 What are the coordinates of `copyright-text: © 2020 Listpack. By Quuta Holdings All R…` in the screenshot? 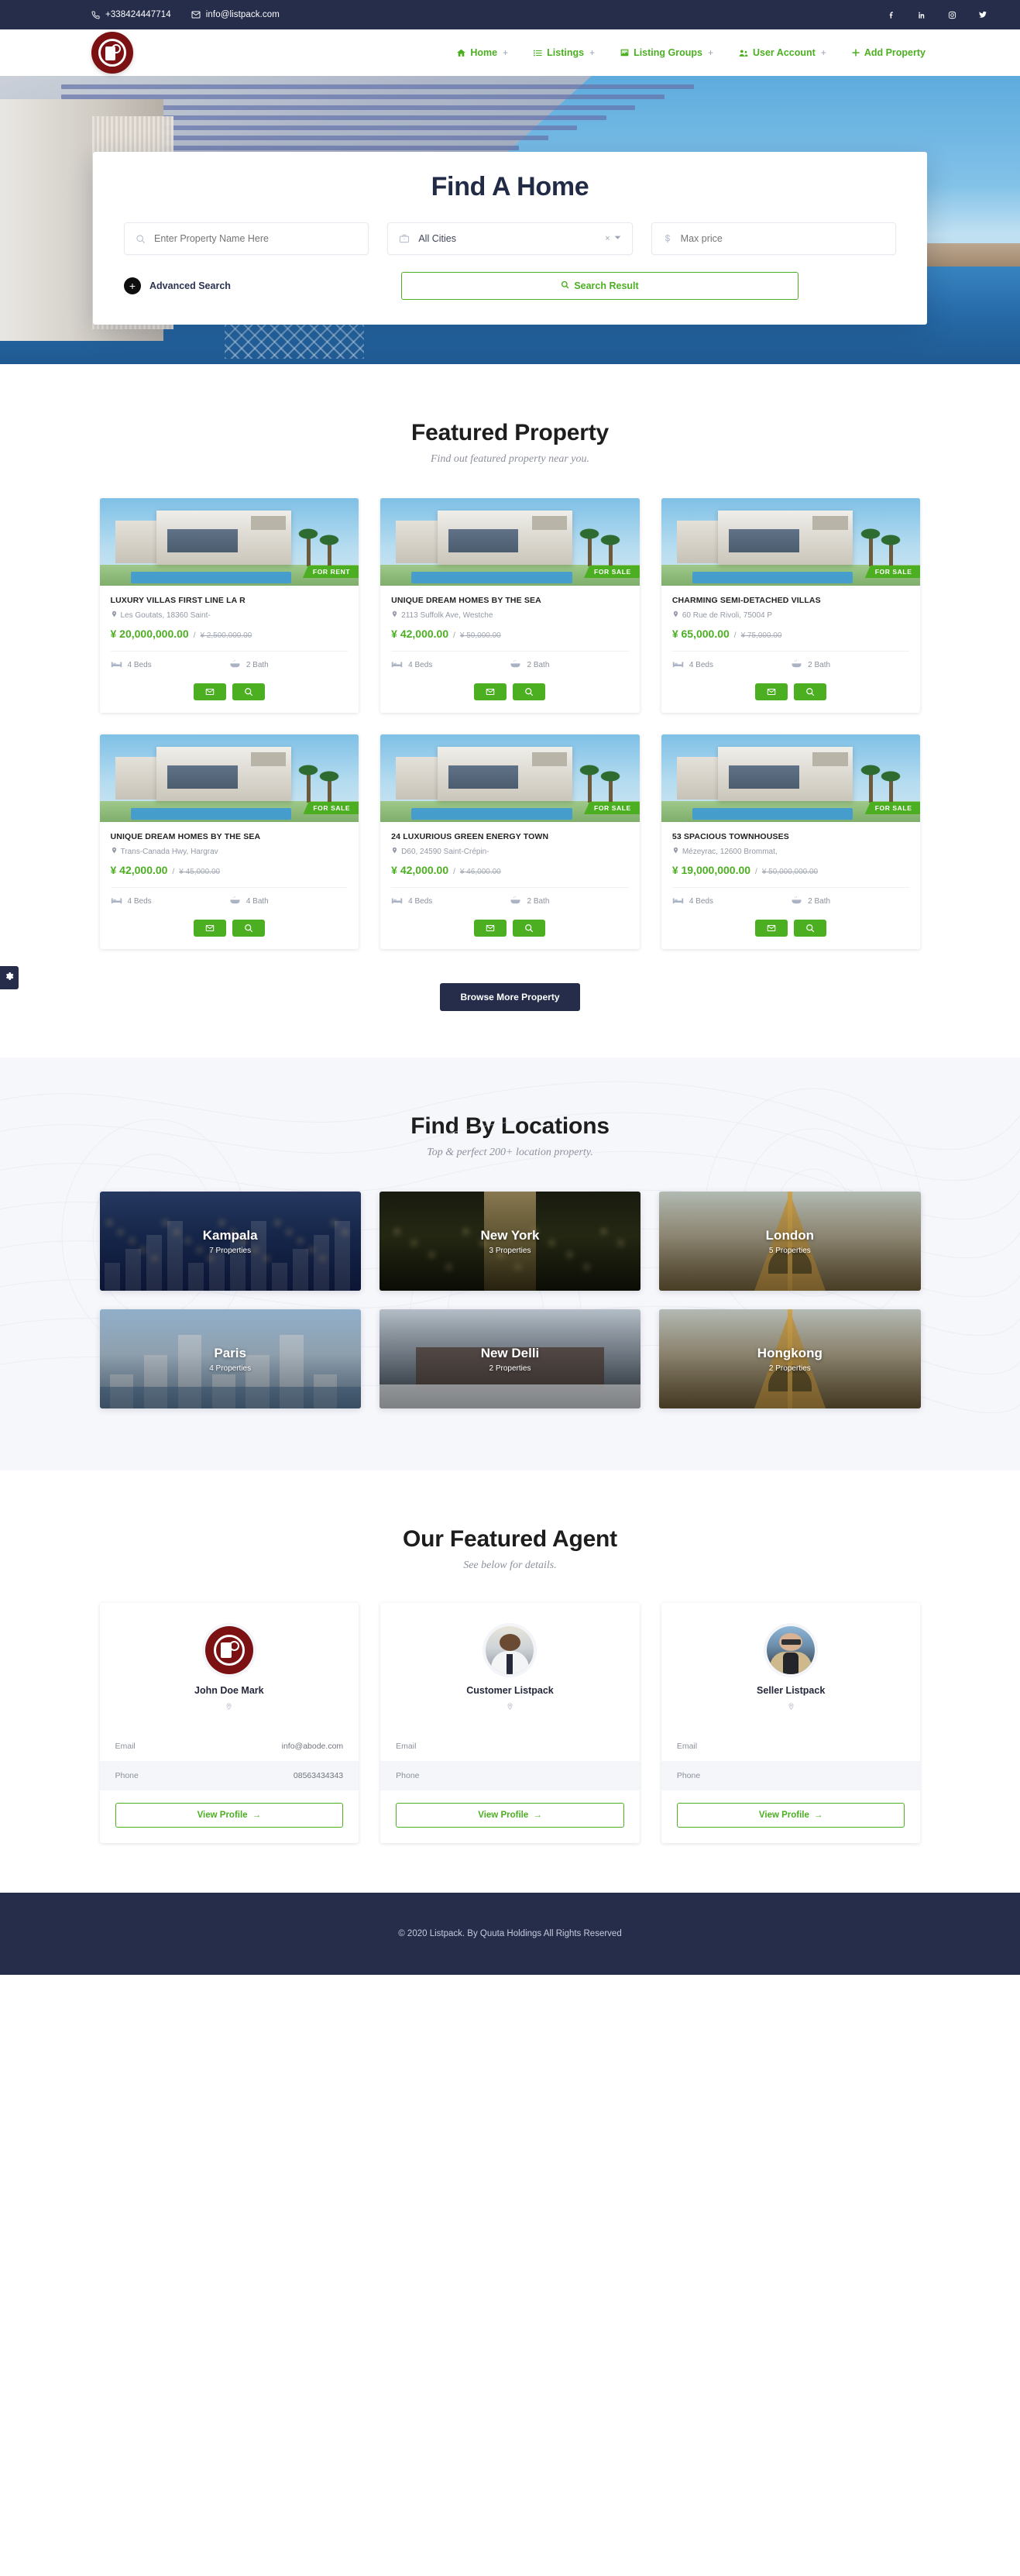 It's located at (510, 1933).